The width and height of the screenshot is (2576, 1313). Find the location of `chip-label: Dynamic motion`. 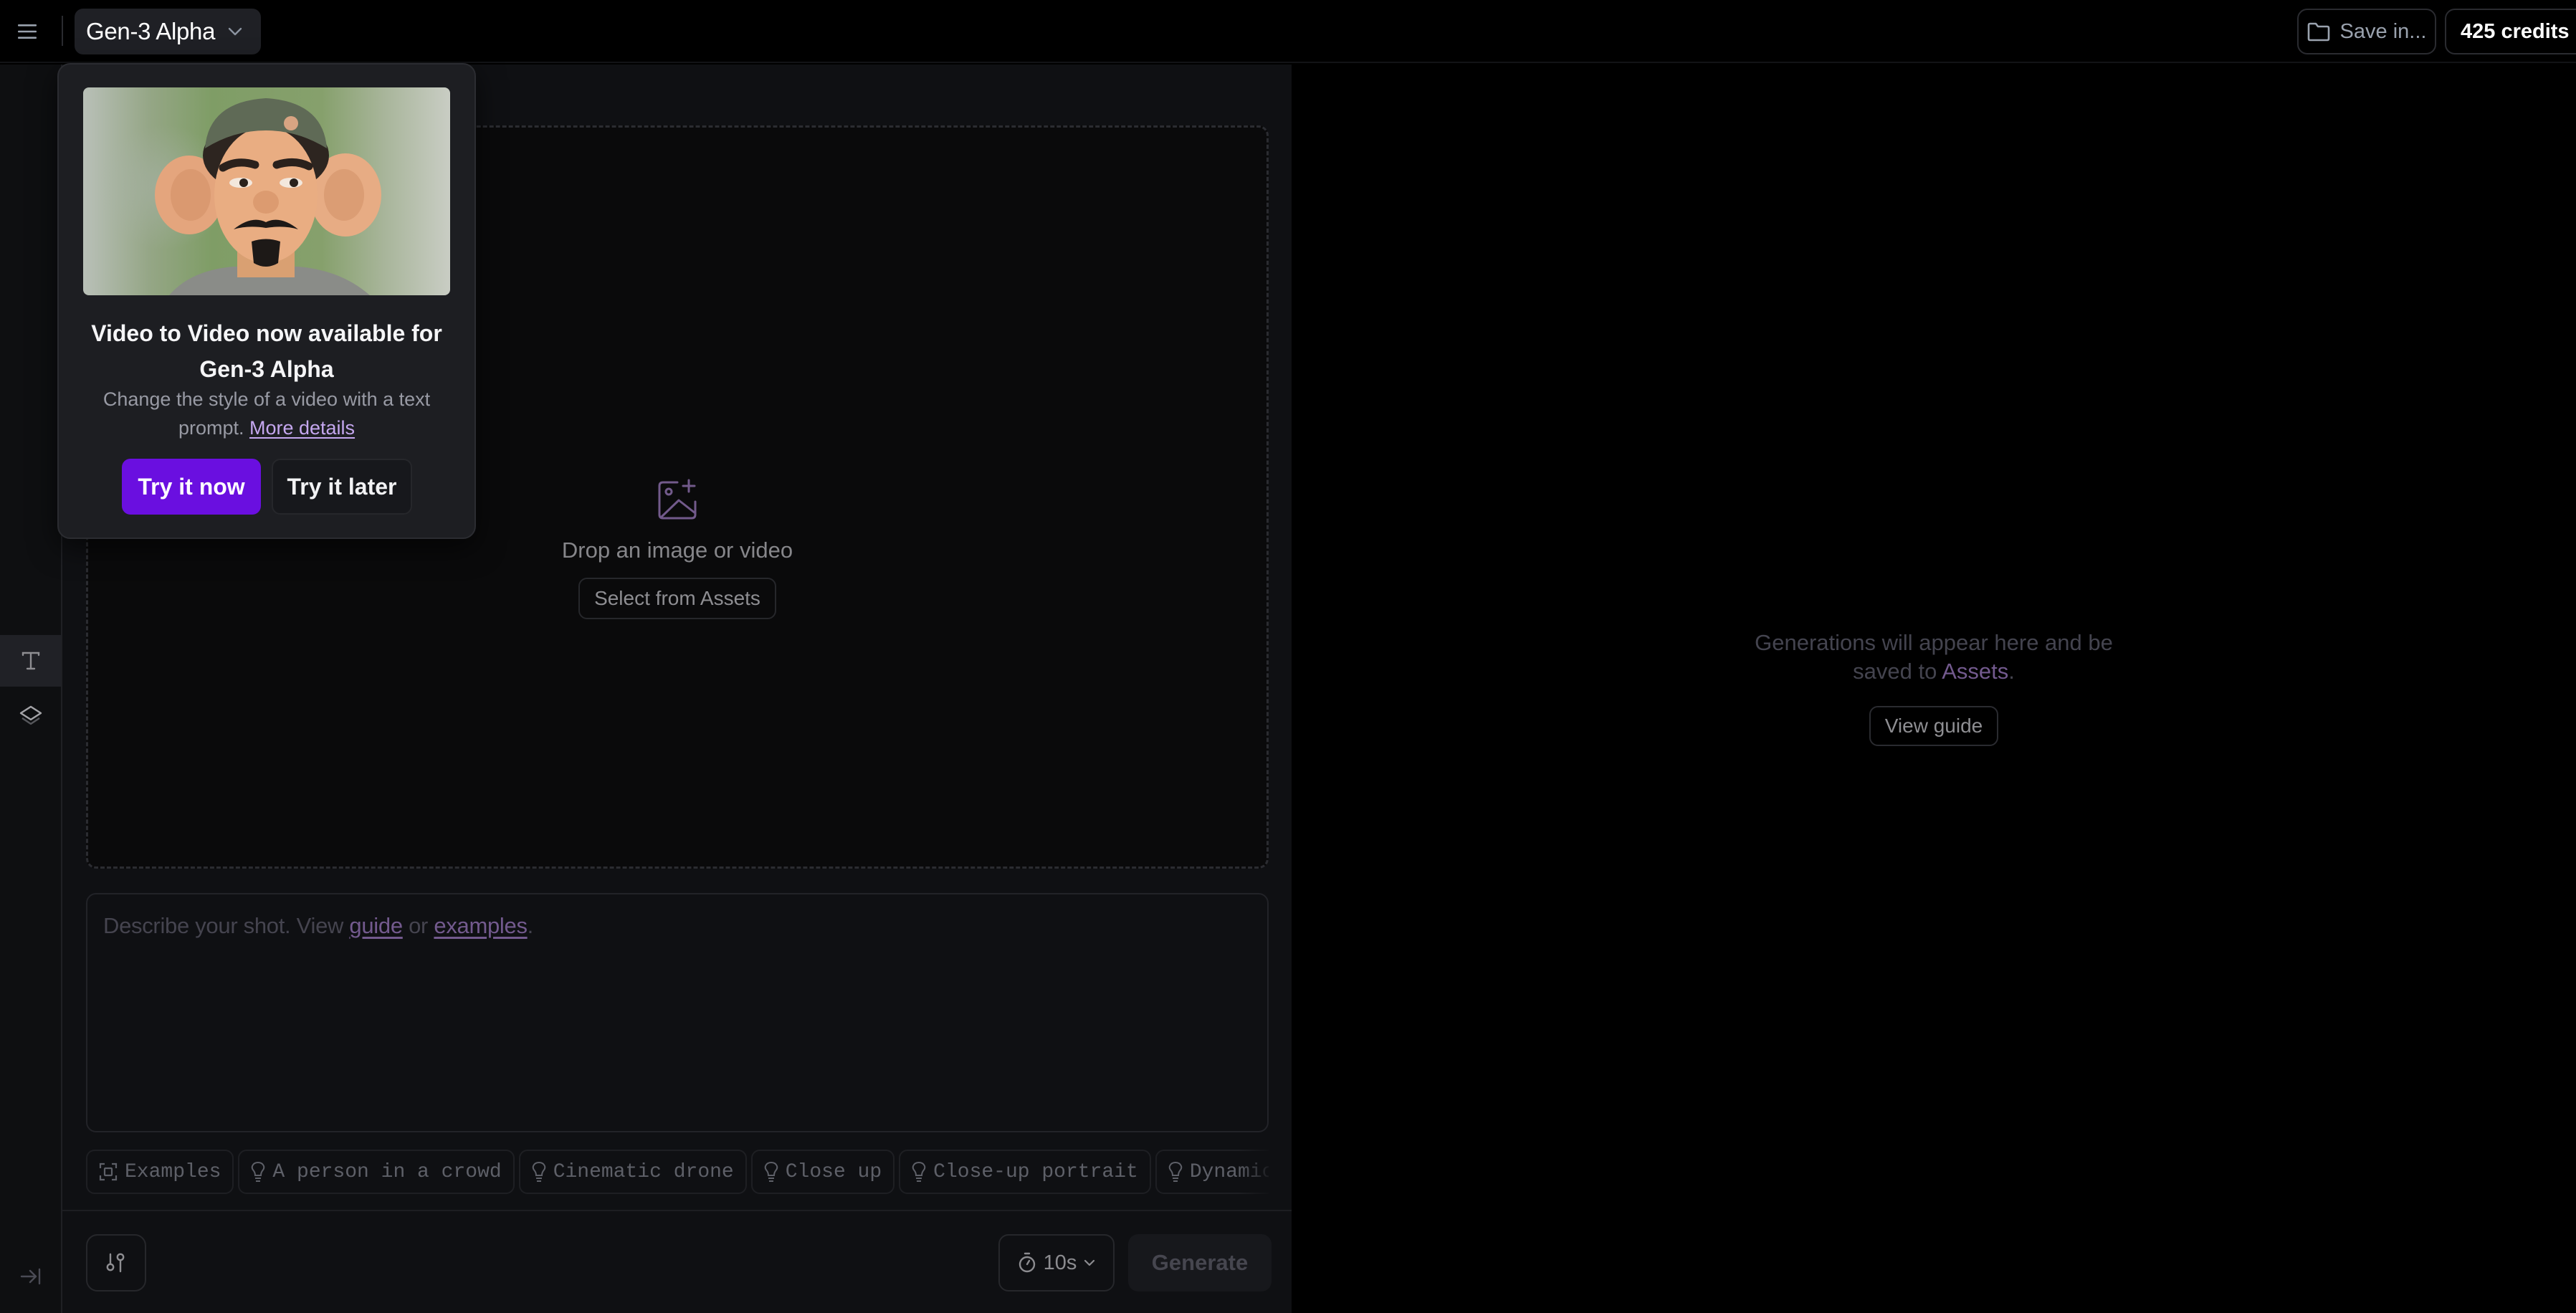

chip-label: Dynamic motion is located at coordinates (1229, 1171).